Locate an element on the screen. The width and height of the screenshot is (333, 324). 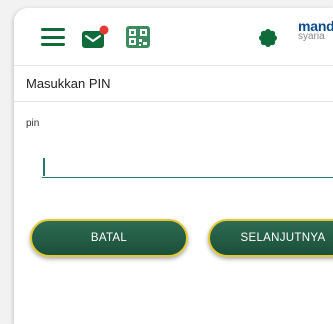
mail-icon is located at coordinates (96, 38).